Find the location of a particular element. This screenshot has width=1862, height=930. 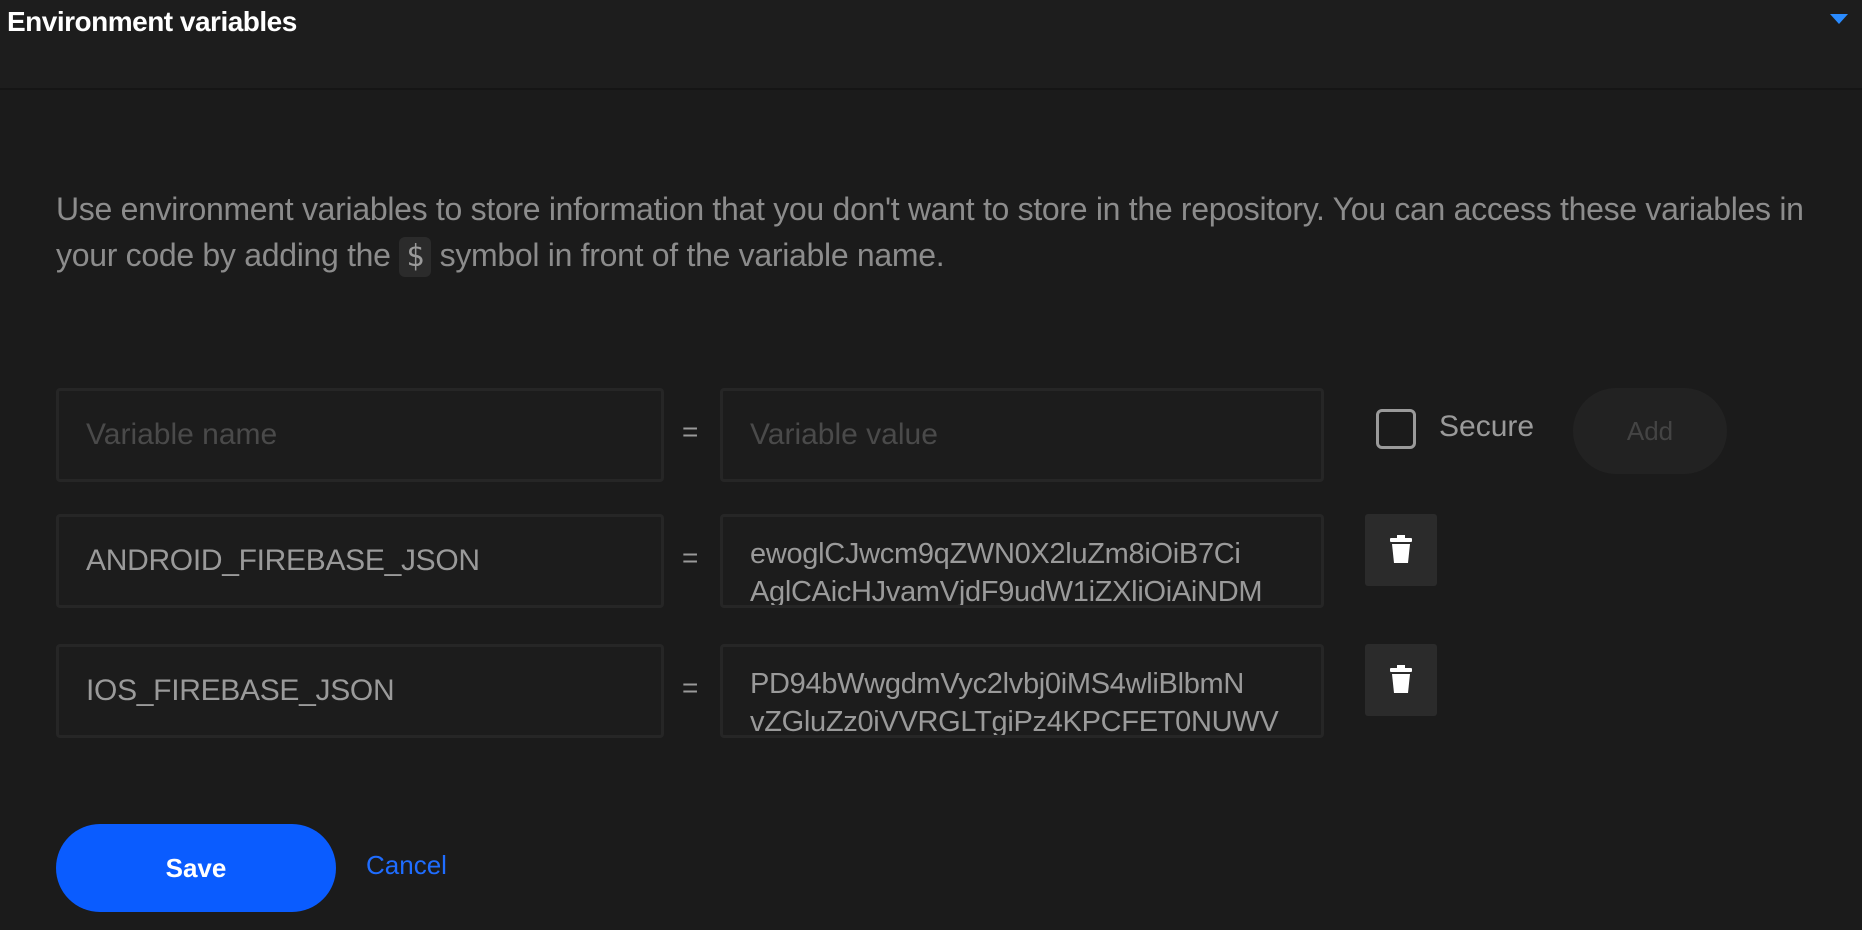

variable-name-field: IOS_FIREBASE_JSON is located at coordinates (360, 691).